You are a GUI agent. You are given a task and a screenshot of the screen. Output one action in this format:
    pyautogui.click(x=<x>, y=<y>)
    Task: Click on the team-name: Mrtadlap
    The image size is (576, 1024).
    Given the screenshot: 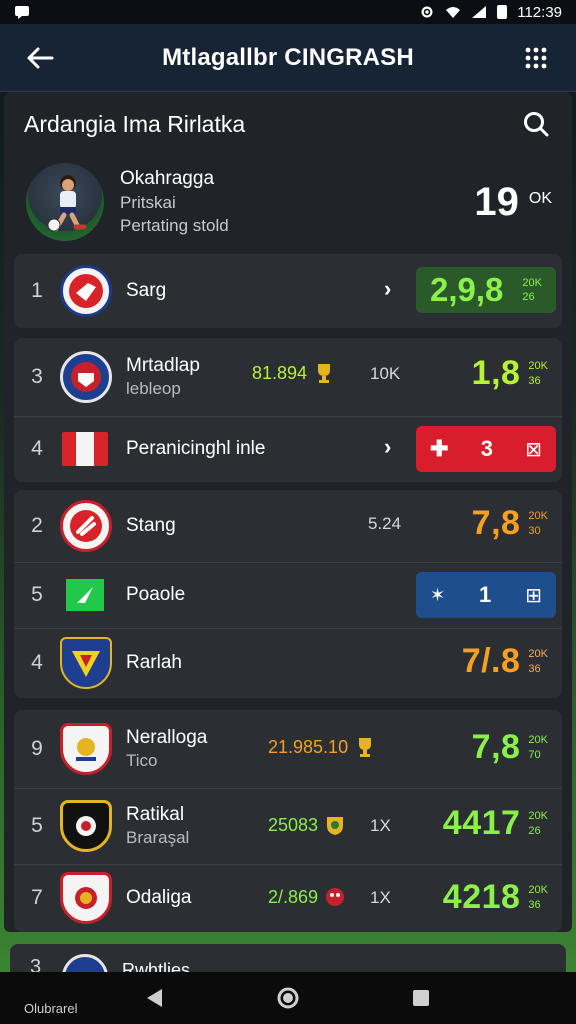 What is the action you would take?
    pyautogui.click(x=163, y=365)
    